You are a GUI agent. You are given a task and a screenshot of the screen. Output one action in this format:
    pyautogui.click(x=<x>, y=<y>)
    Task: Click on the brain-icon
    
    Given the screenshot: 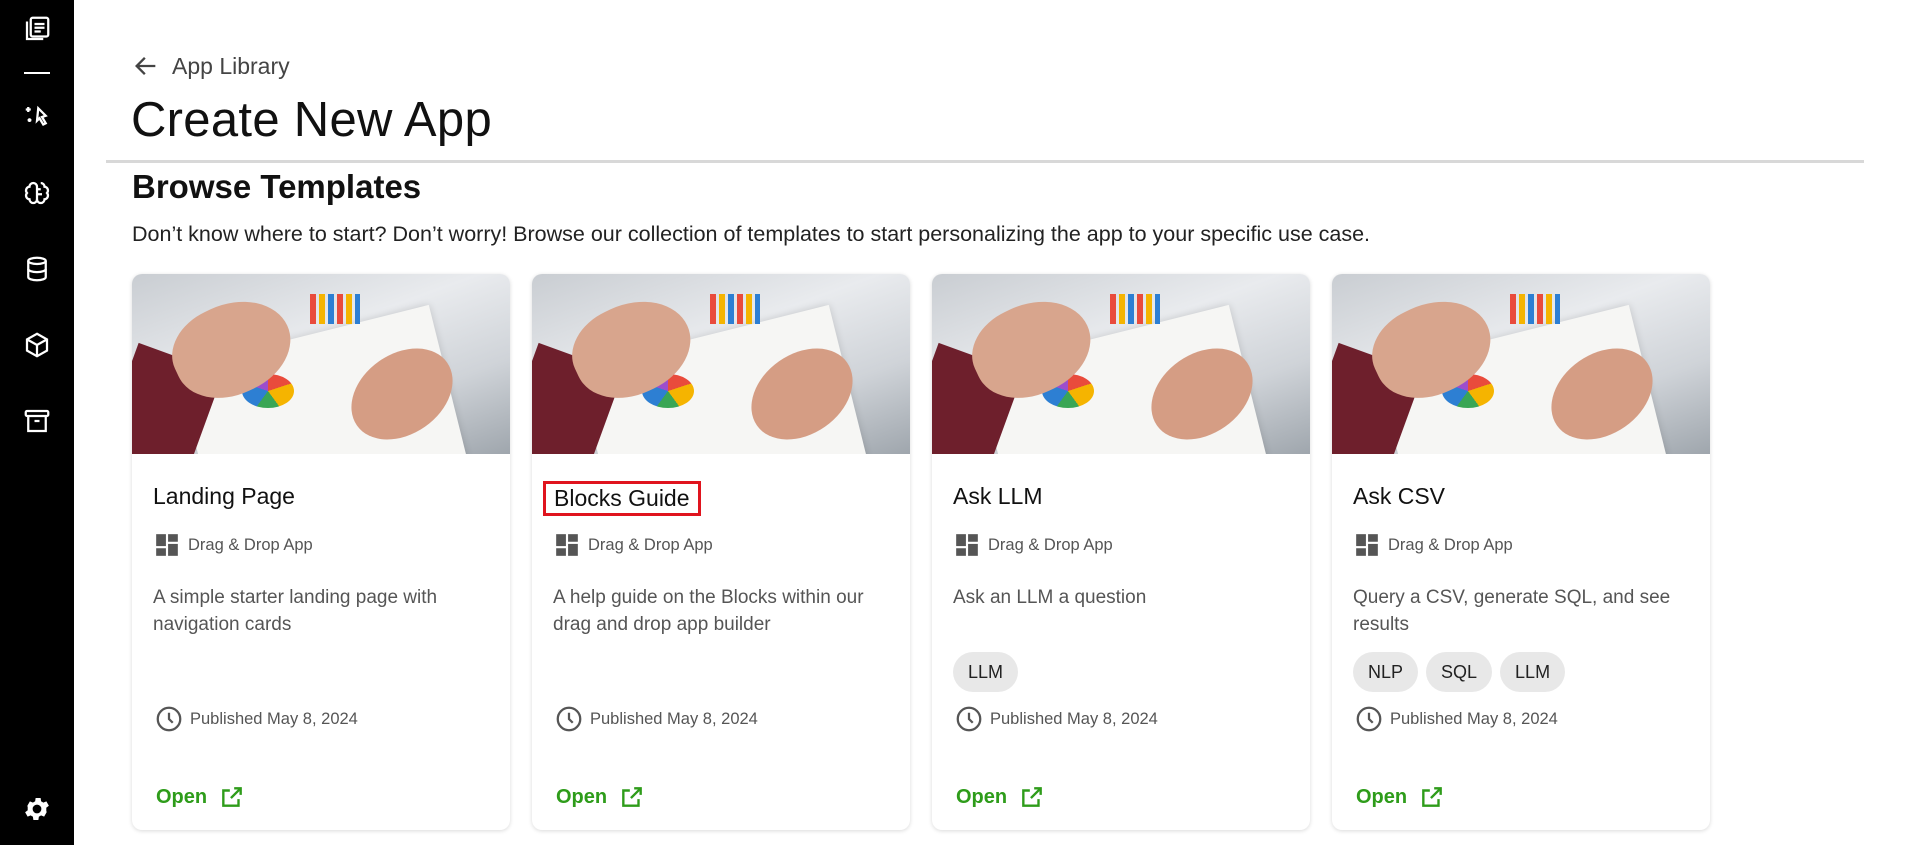 What is the action you would take?
    pyautogui.click(x=37, y=193)
    